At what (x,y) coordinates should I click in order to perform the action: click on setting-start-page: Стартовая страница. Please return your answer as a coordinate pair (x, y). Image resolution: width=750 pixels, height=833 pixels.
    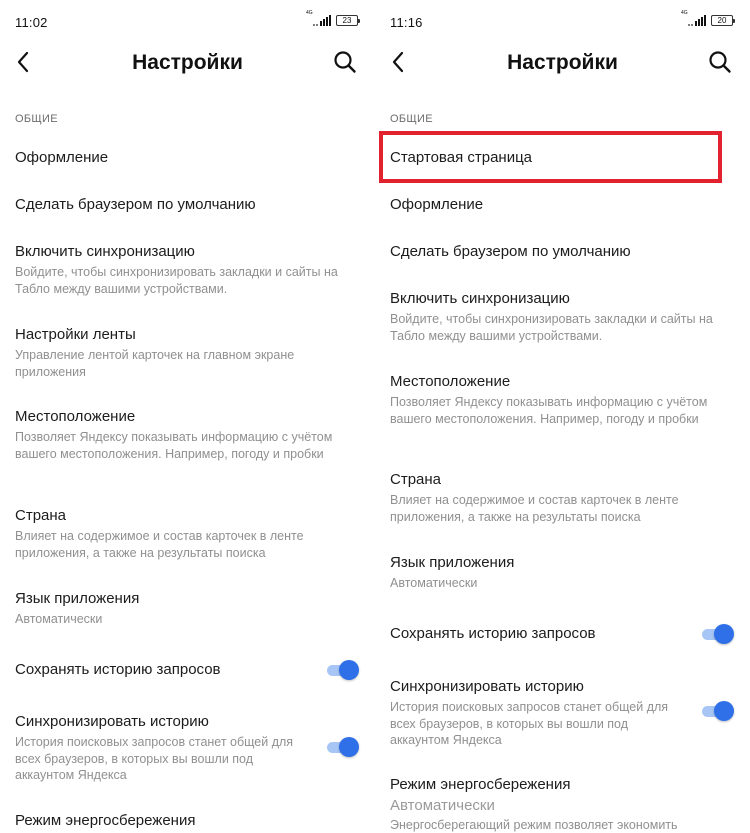
    Looking at the image, I should click on (562, 158).